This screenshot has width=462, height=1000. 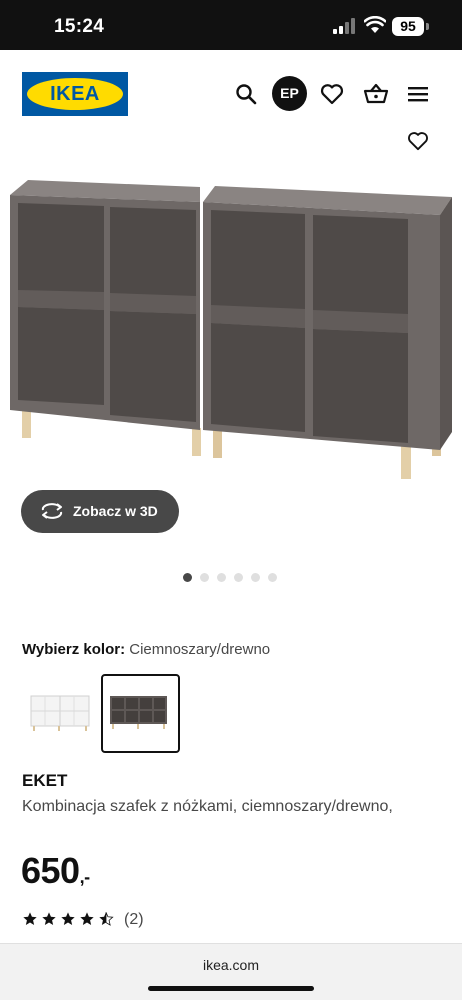 I want to click on rotate-3d-icon, so click(x=52, y=511).